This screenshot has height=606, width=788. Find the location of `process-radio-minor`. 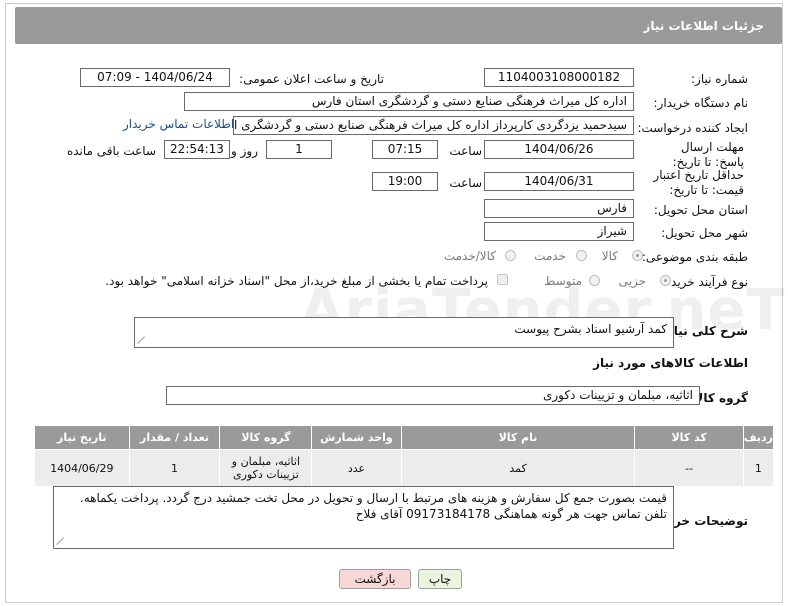

process-radio-minor is located at coordinates (665, 280).